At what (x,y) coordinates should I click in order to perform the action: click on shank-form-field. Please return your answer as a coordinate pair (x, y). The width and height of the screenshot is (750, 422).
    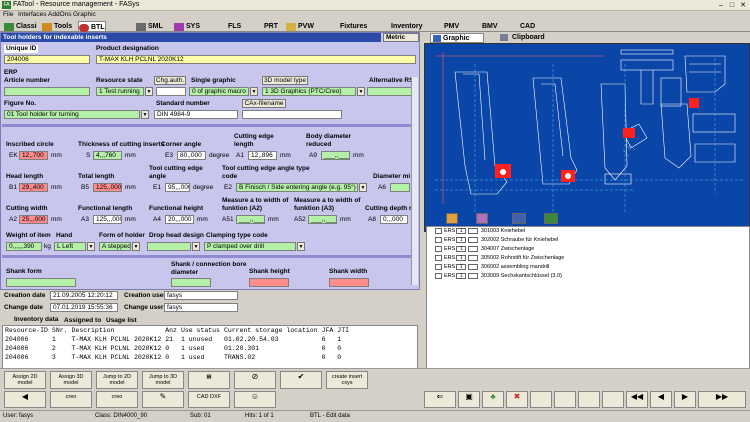
    Looking at the image, I should click on (41, 282).